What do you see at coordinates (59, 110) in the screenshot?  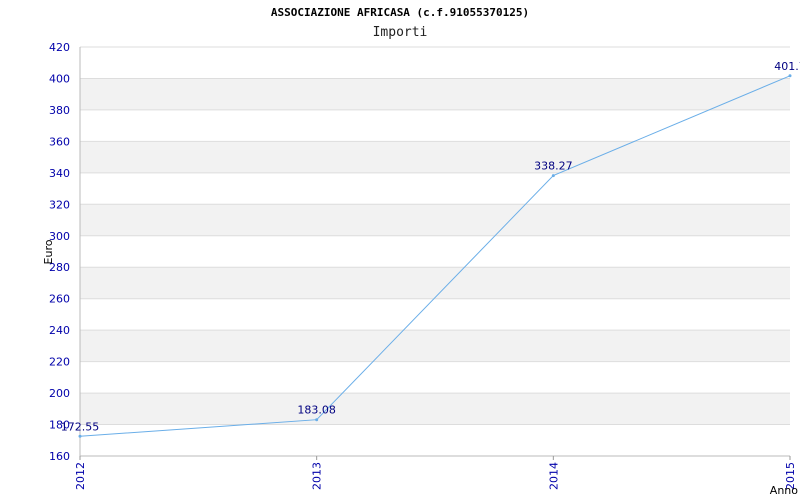 I see `y-tick-label: 380` at bounding box center [59, 110].